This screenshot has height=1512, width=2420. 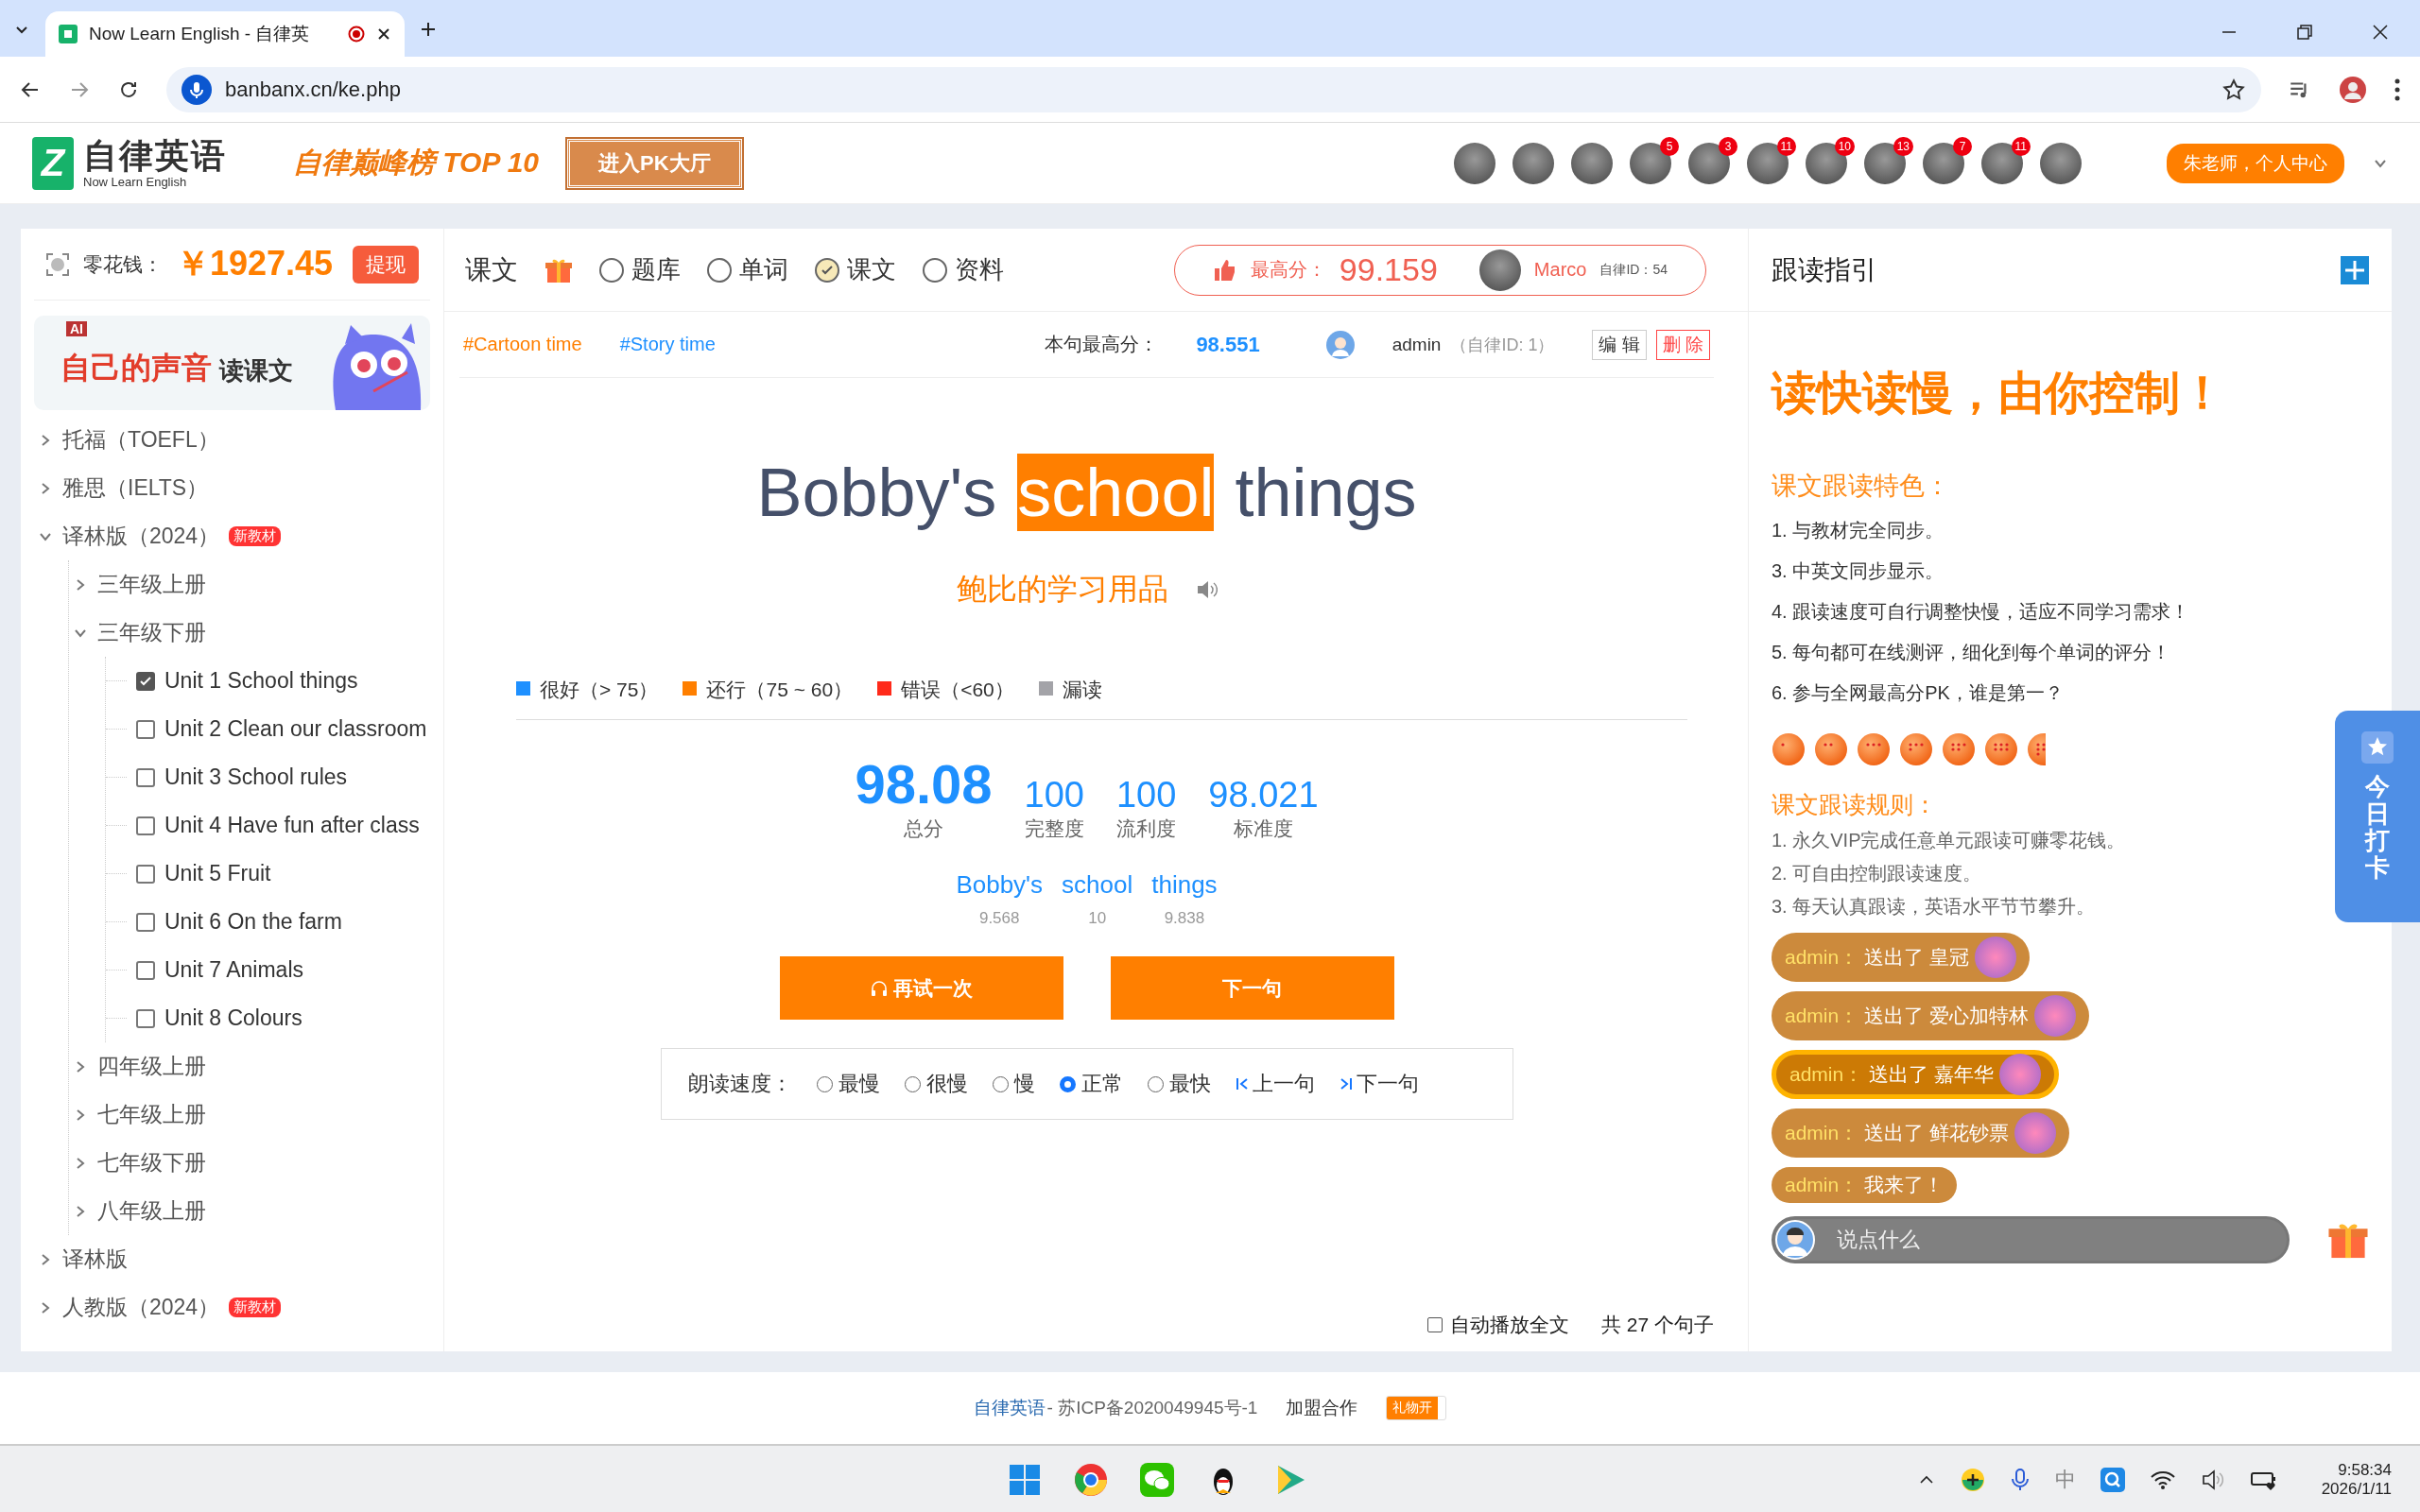 What do you see at coordinates (261, 681) in the screenshot?
I see `tree-item: Unit 1 School things` at bounding box center [261, 681].